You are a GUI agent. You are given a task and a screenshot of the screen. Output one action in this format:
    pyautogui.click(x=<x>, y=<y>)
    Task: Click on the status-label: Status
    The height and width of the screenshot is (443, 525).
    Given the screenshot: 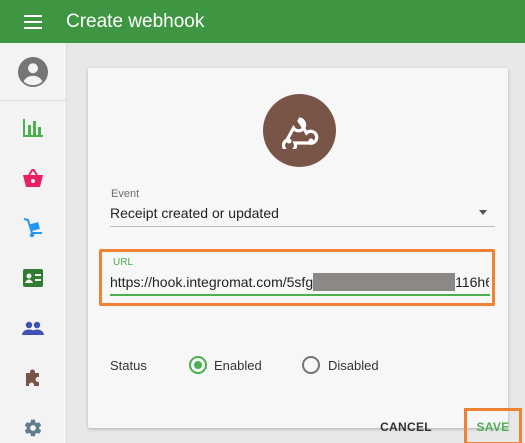 What is the action you would take?
    pyautogui.click(x=128, y=365)
    